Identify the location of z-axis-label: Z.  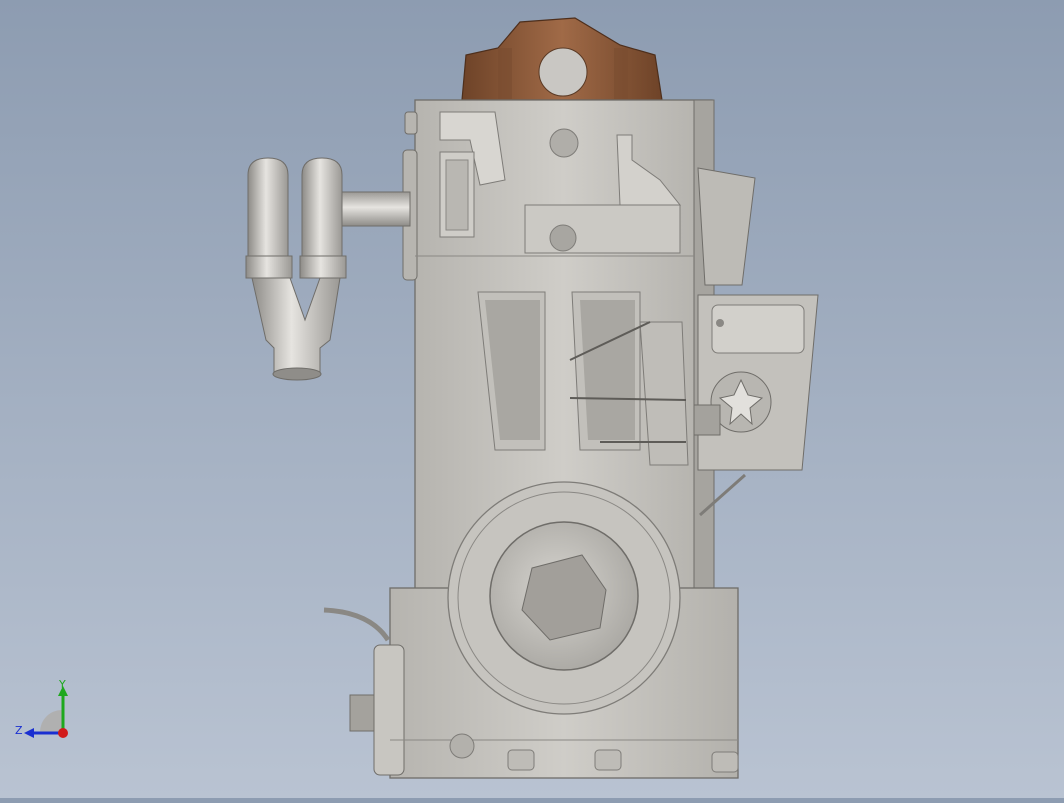
(19, 730).